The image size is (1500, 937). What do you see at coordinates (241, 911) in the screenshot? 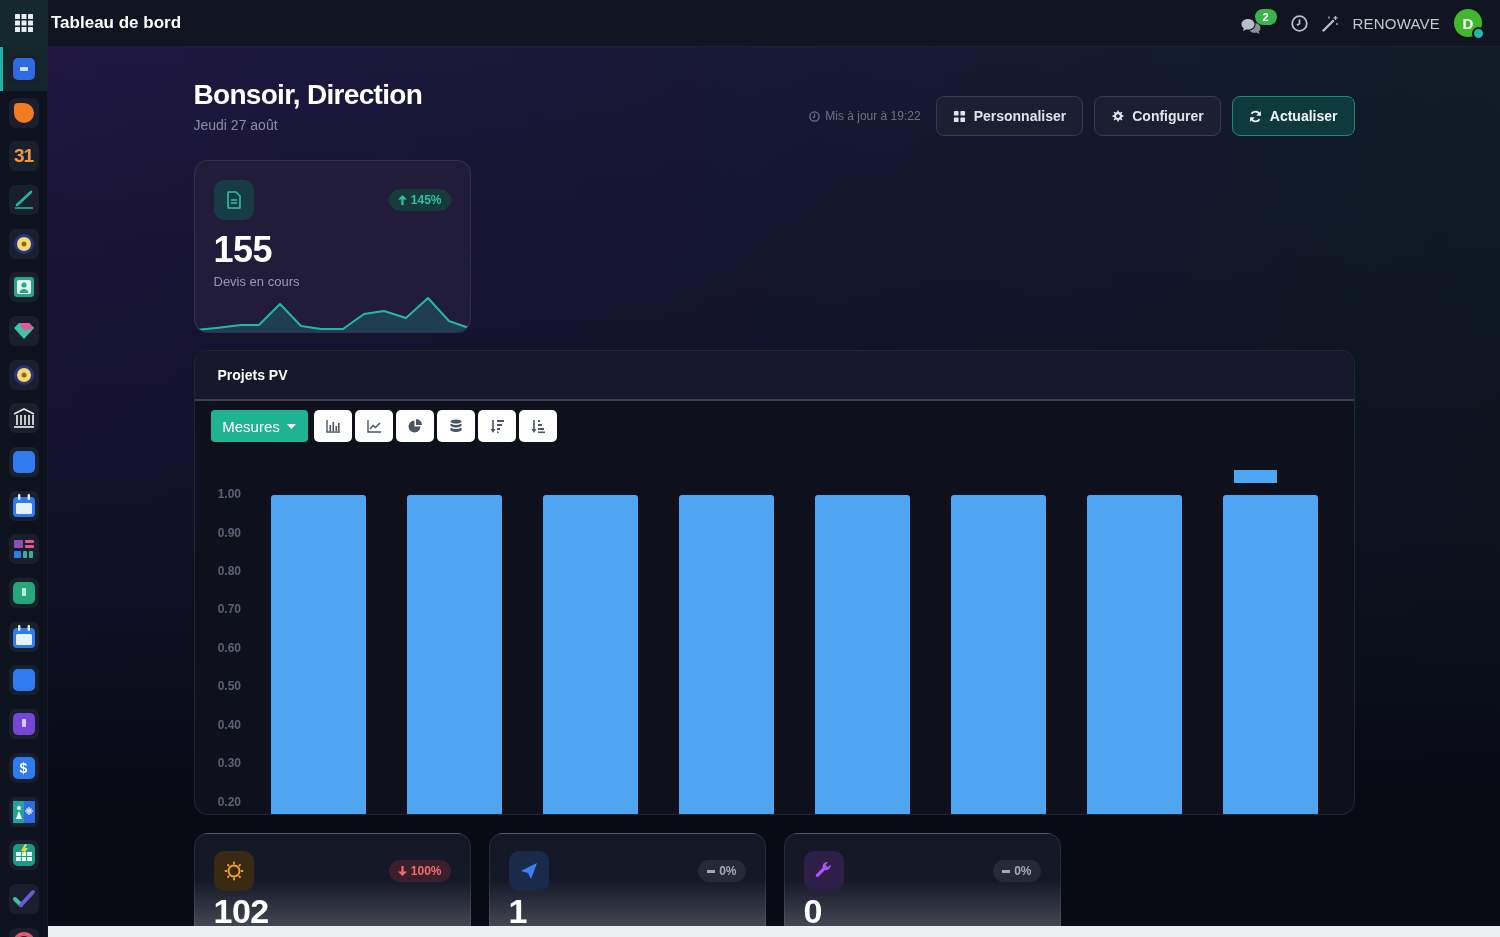
I see `stat-value: 102` at bounding box center [241, 911].